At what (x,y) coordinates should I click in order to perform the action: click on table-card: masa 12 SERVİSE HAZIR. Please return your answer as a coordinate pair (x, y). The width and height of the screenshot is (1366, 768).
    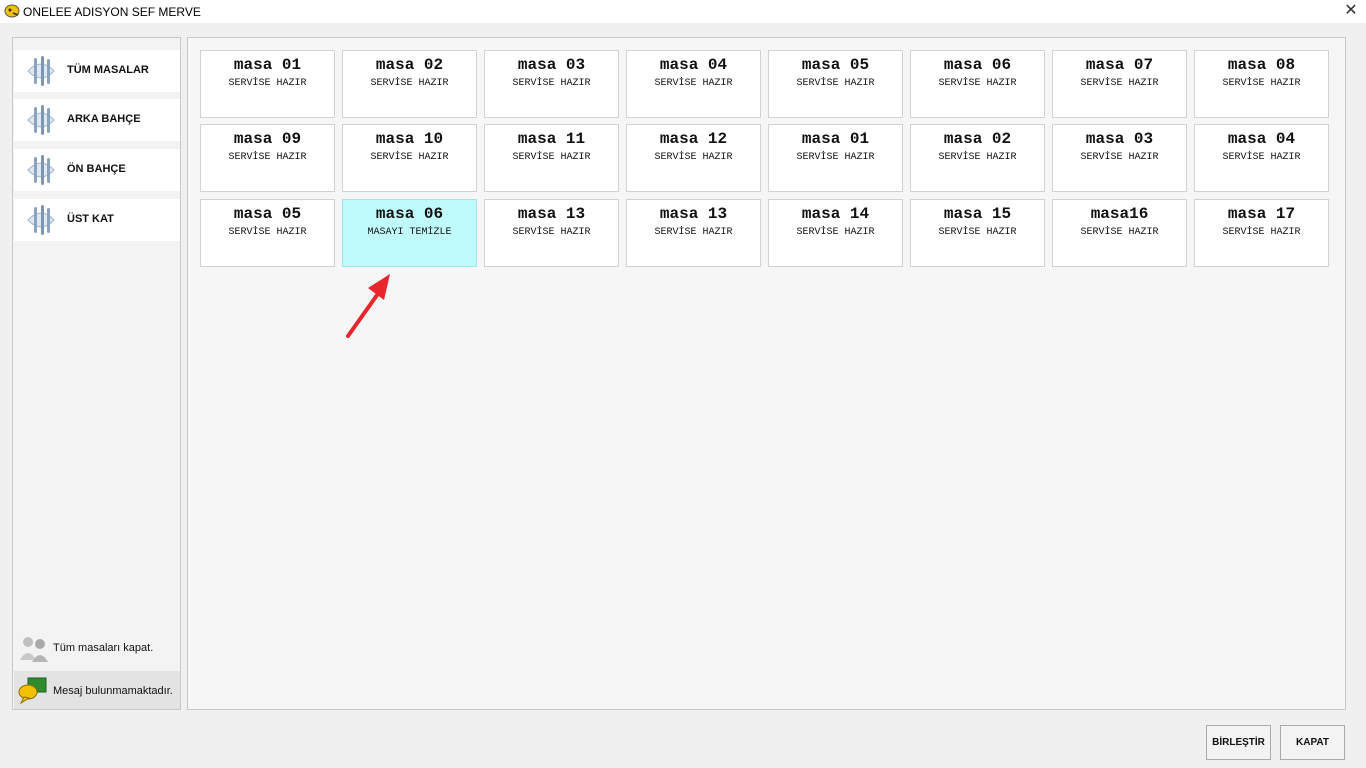
    Looking at the image, I should click on (693, 158).